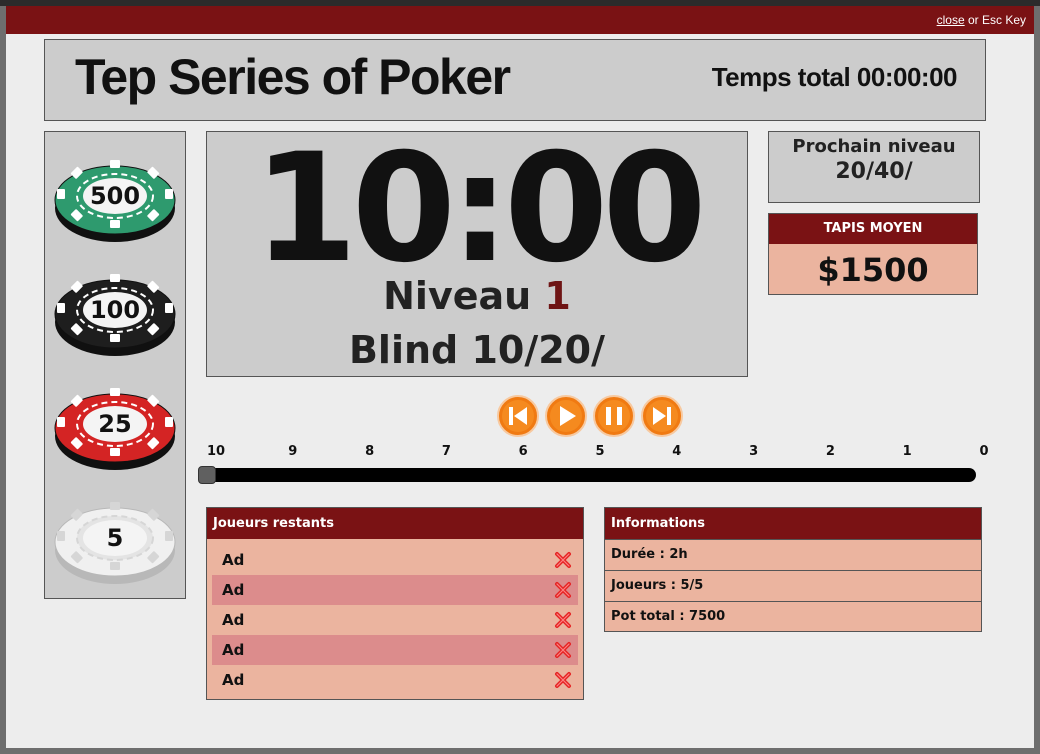  I want to click on poker-chip-25: 25, so click(115, 428).